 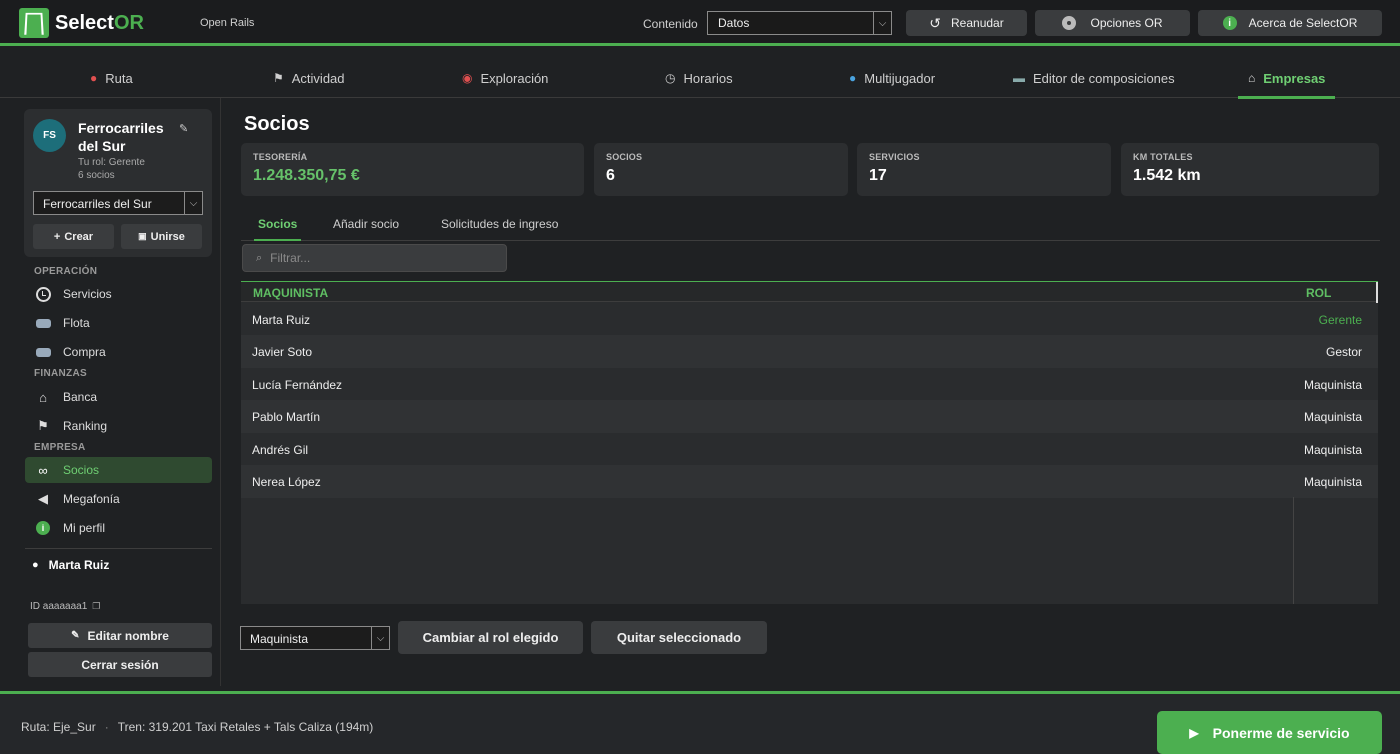 What do you see at coordinates (43, 470) in the screenshot?
I see `link-icon: ∞` at bounding box center [43, 470].